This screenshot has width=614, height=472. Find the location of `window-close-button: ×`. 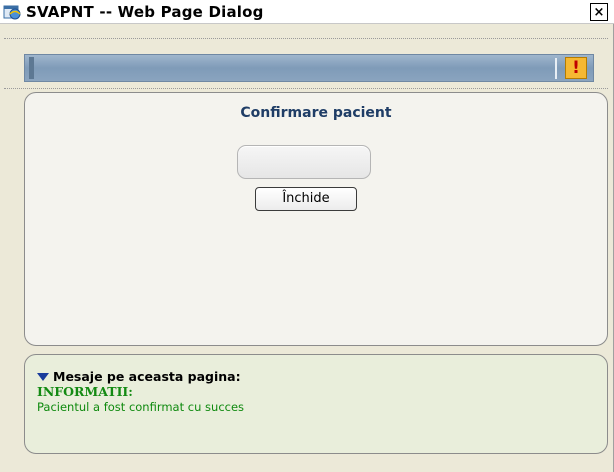

window-close-button: × is located at coordinates (599, 12).